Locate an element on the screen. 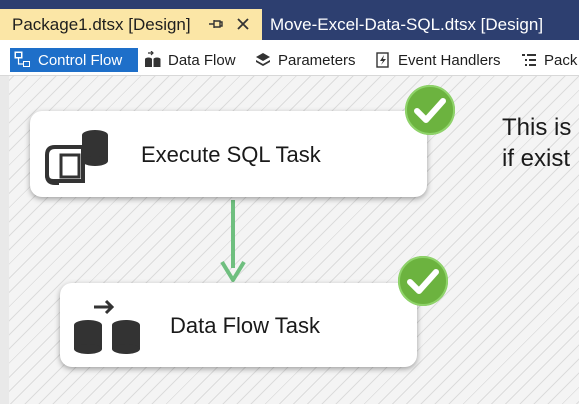  tab-label: Data Flow is located at coordinates (202, 60).